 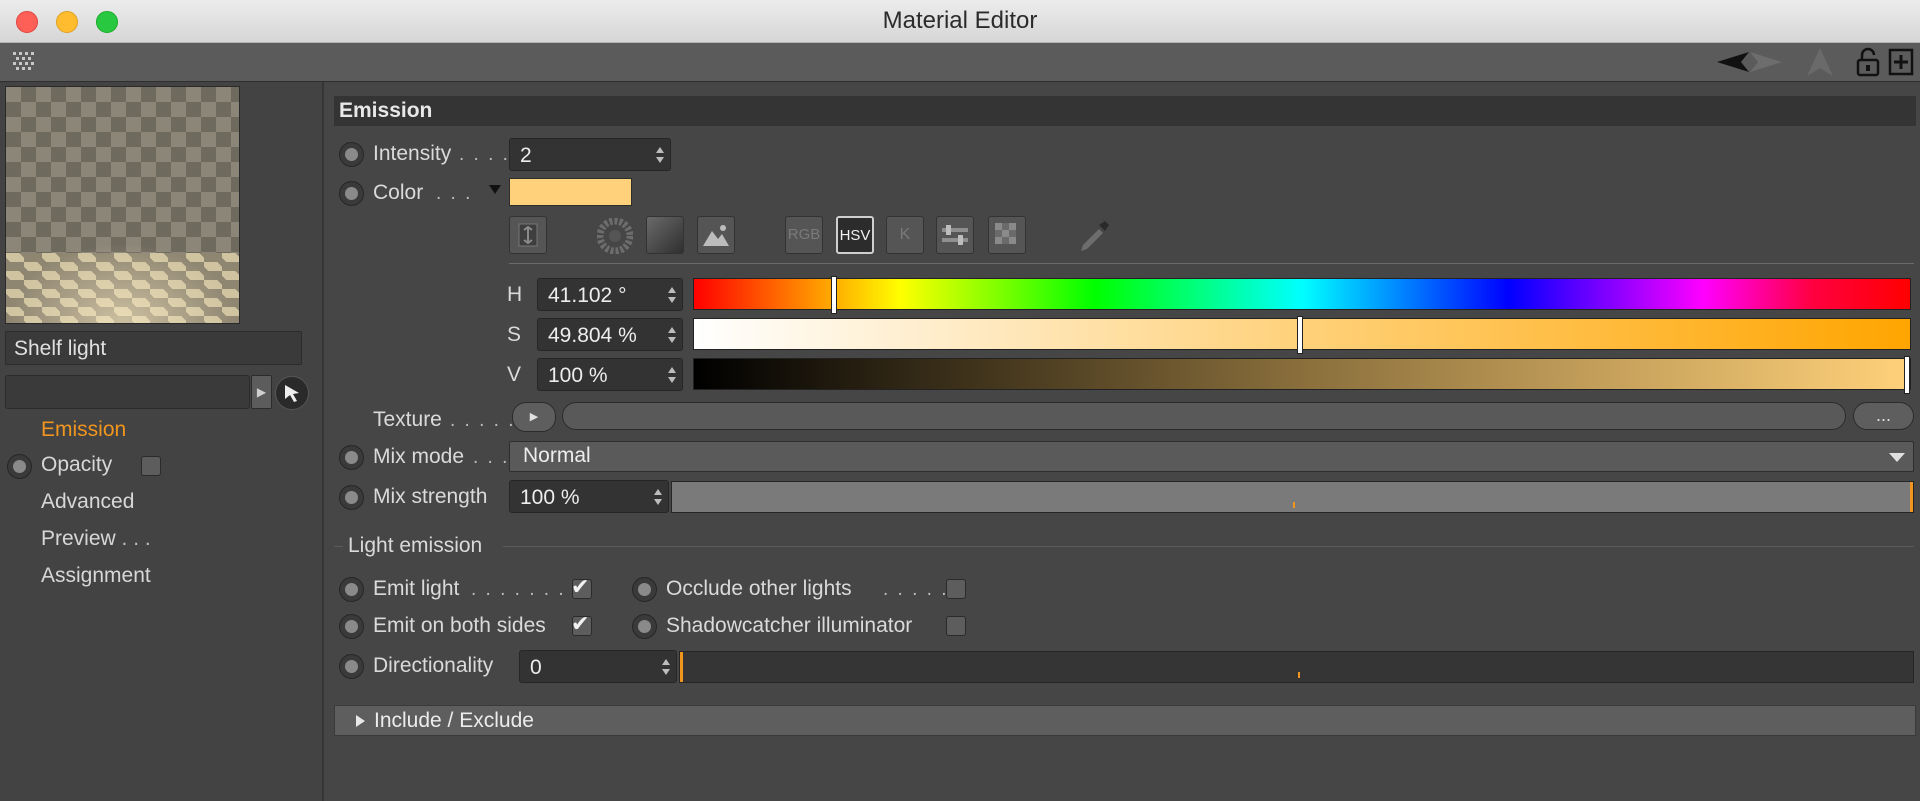 I want to click on expand-triangle-icon, so click(x=360, y=721).